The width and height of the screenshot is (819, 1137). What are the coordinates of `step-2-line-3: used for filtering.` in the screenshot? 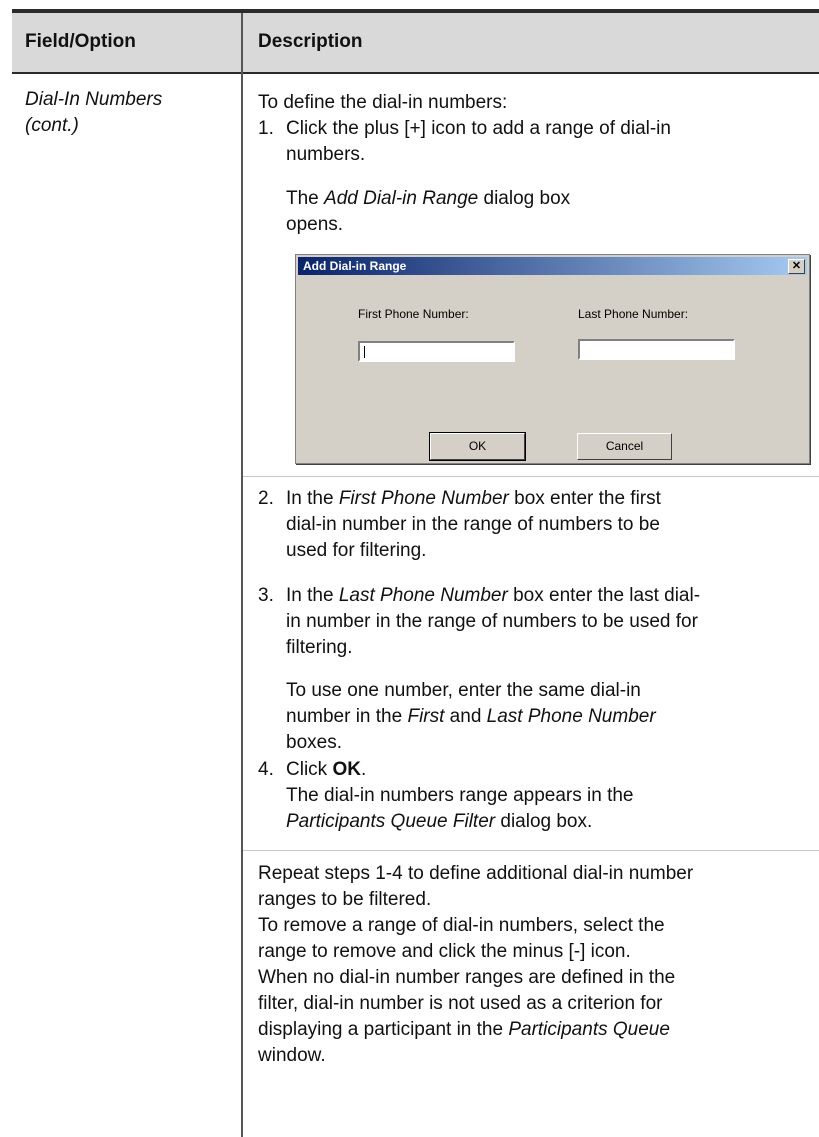 It's located at (356, 550).